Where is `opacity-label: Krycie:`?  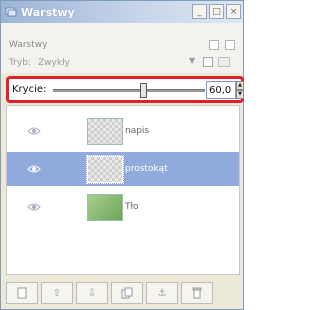 opacity-label: Krycie: is located at coordinates (29, 89).